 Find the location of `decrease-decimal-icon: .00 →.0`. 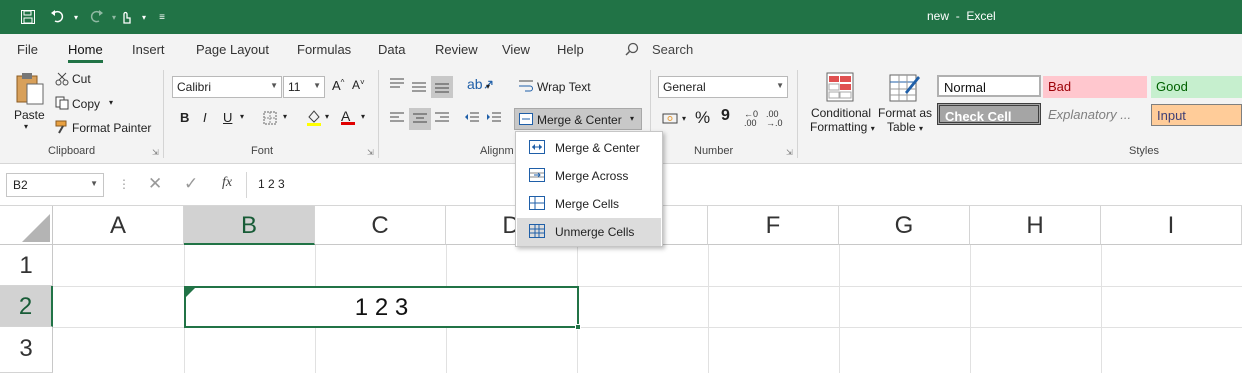

decrease-decimal-icon: .00 →.0 is located at coordinates (774, 119).